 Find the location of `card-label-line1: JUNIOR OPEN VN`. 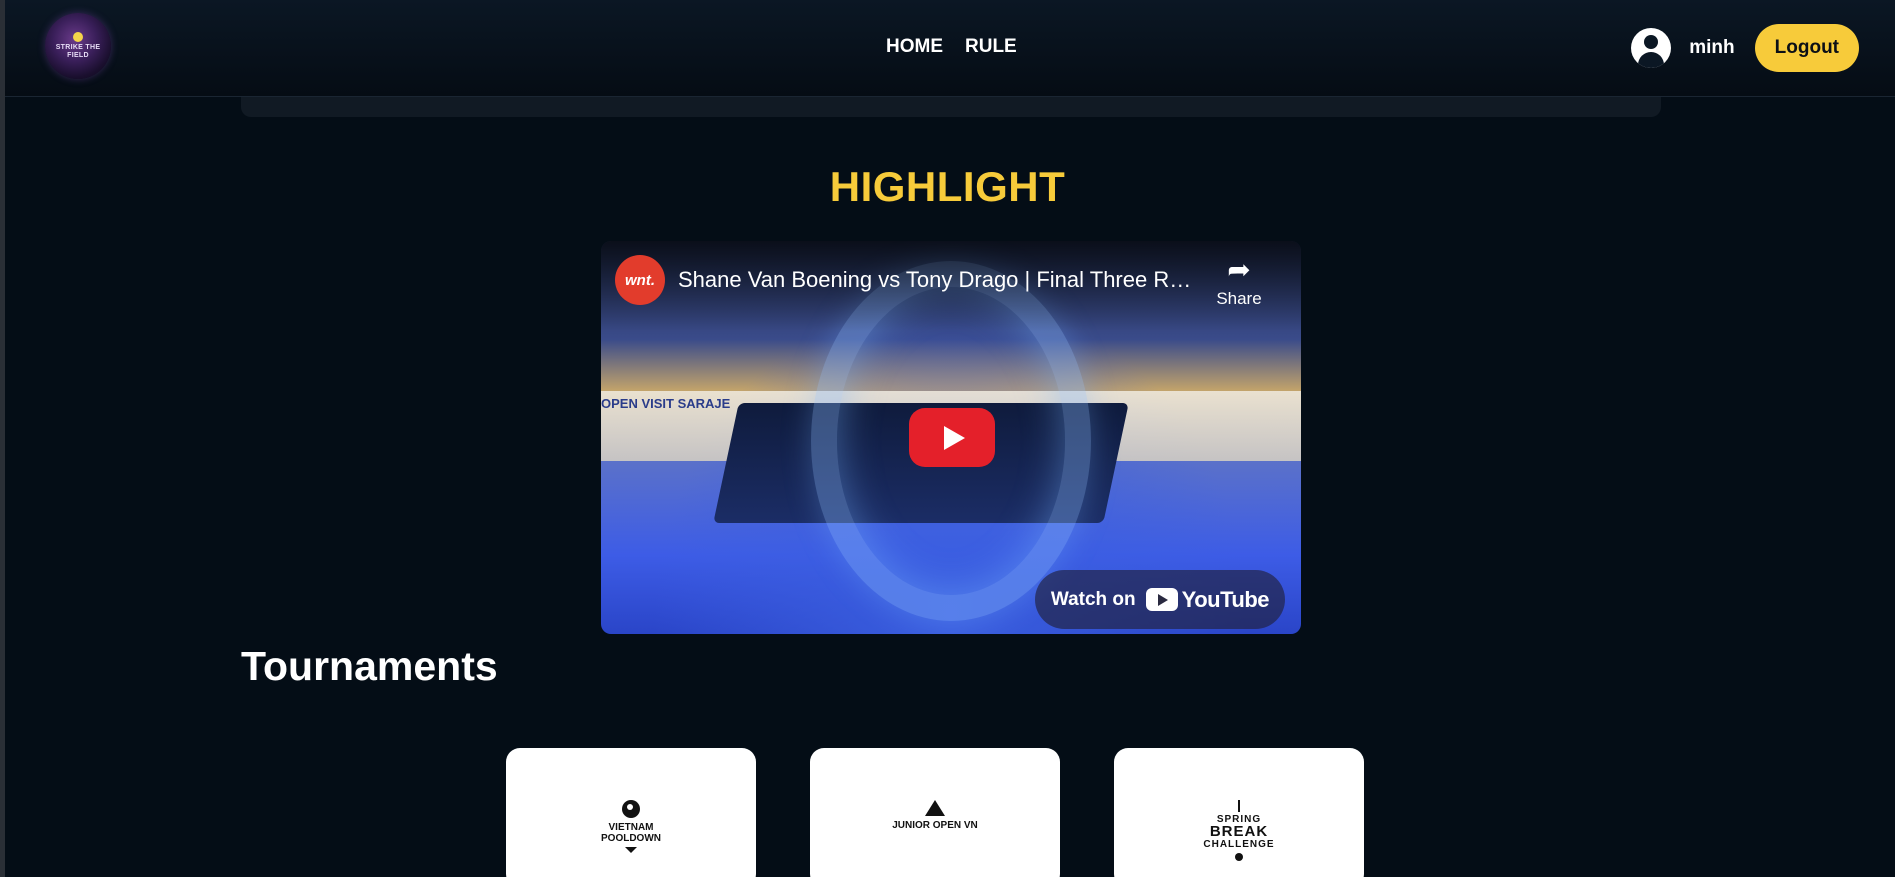

card-label-line1: JUNIOR OPEN VN is located at coordinates (935, 825).